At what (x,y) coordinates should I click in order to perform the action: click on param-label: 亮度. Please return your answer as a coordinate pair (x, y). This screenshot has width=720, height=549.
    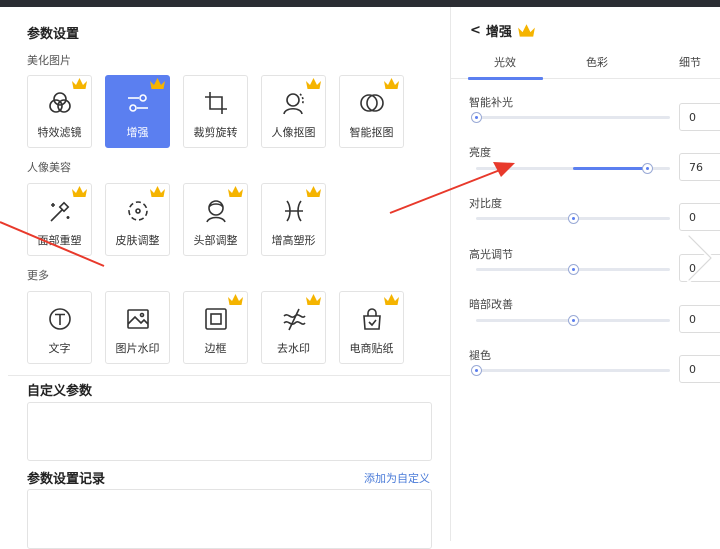
    Looking at the image, I should click on (480, 152).